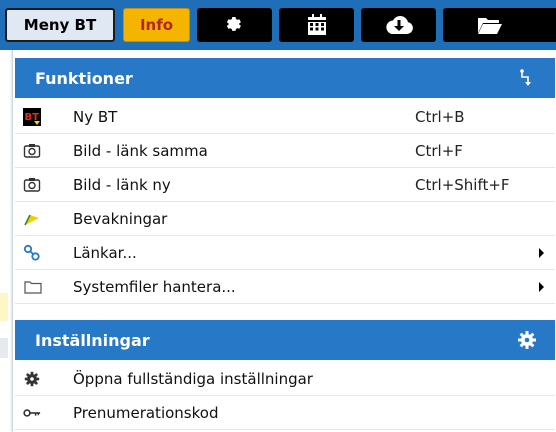  I want to click on calendar-icon, so click(316, 24).